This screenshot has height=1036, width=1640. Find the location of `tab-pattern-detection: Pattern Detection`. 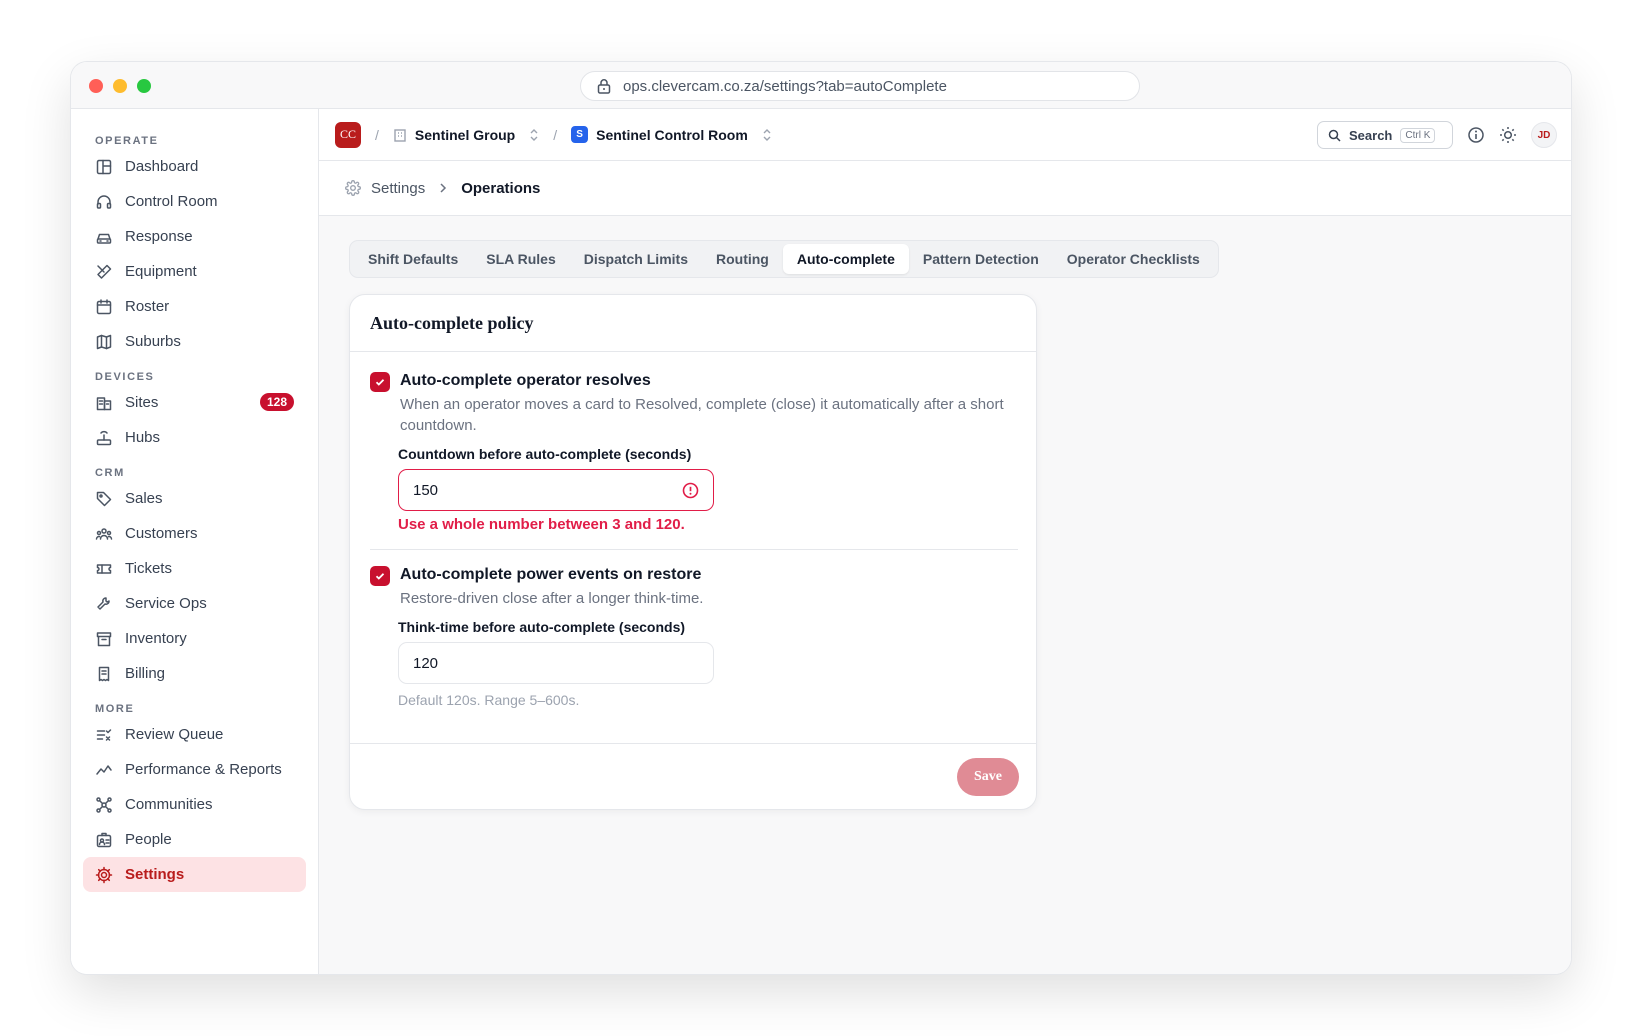

tab-pattern-detection: Pattern Detection is located at coordinates (981, 259).